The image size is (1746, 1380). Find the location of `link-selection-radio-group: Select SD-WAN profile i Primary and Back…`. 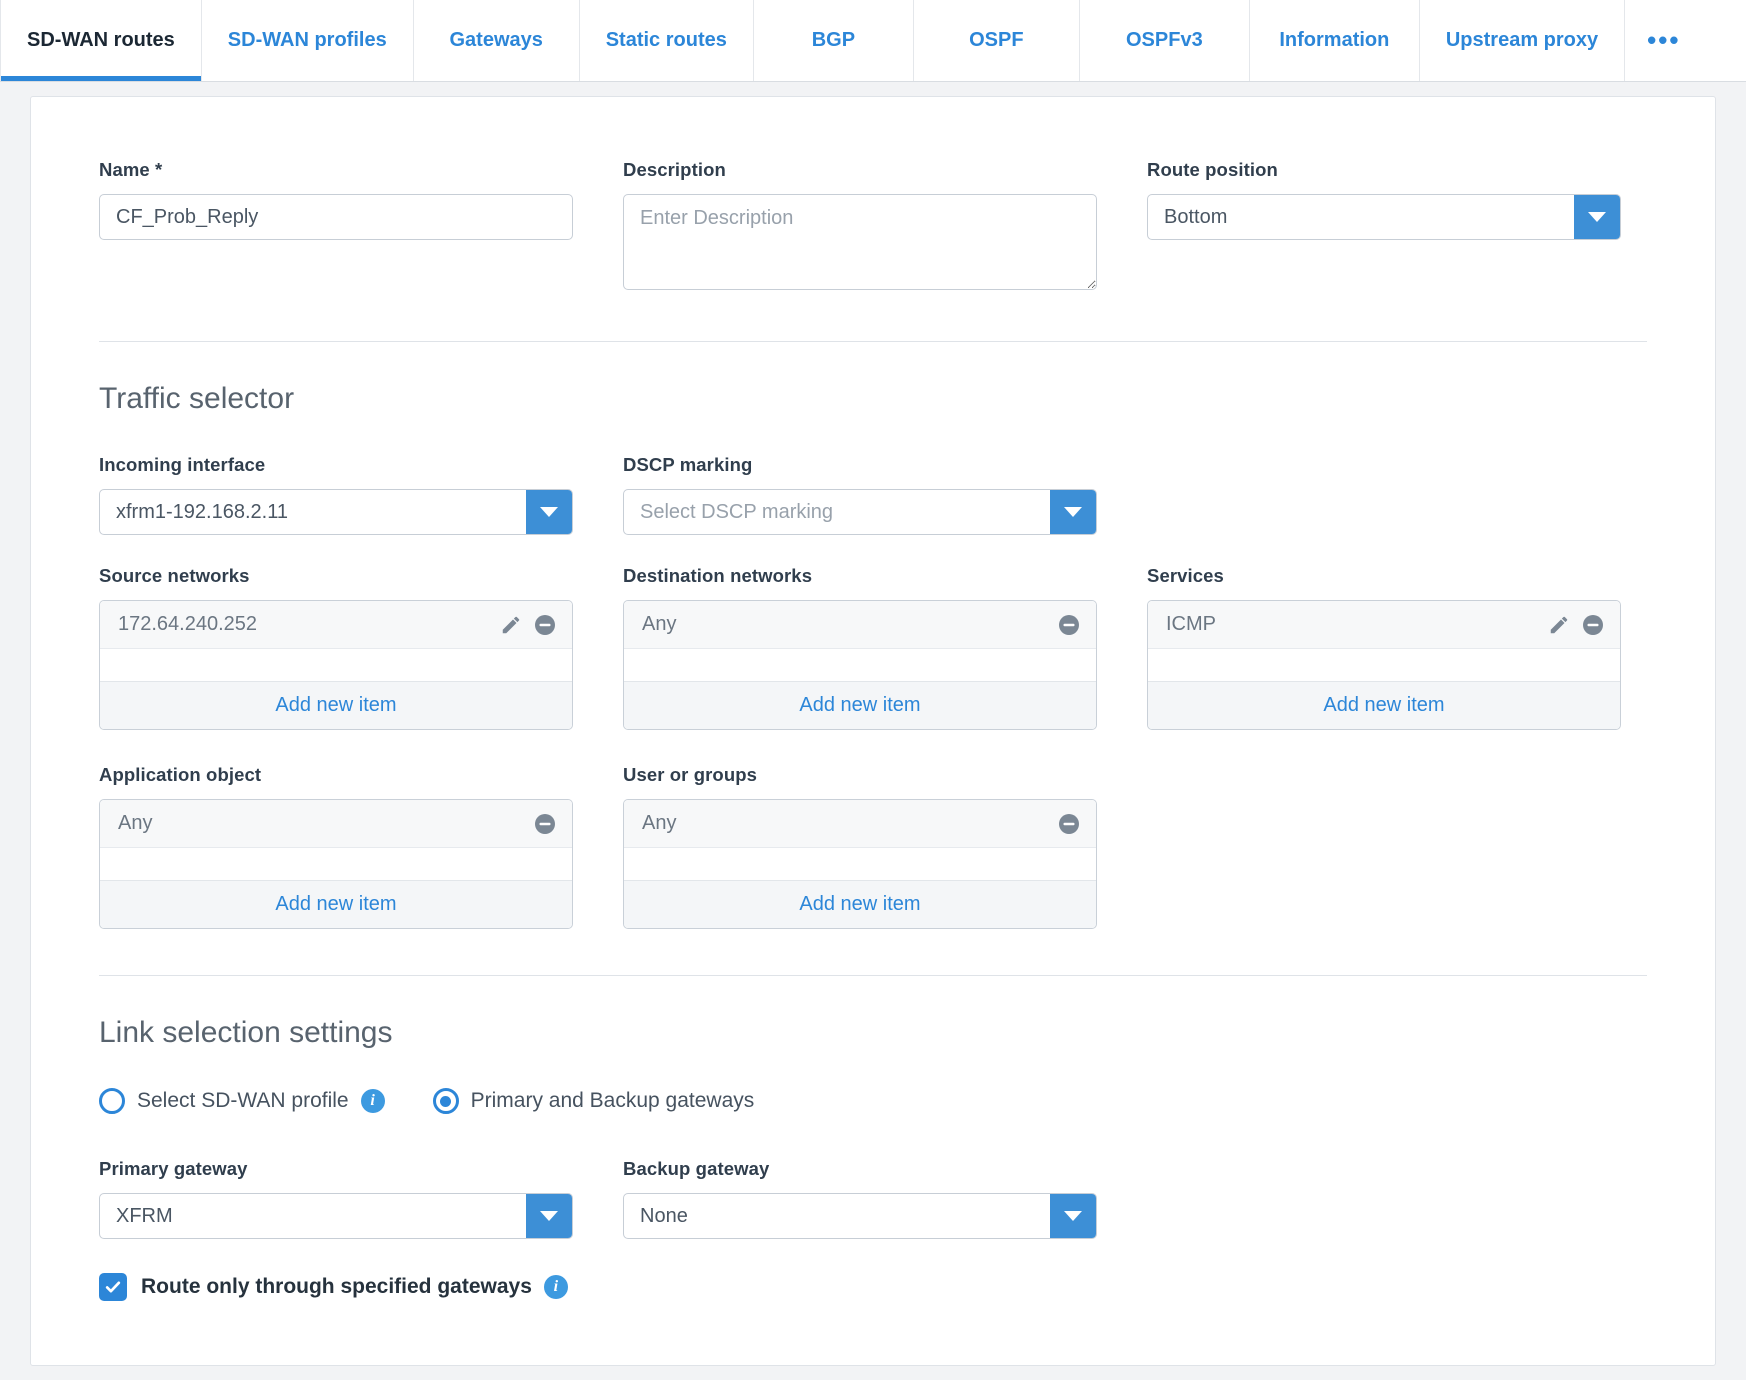

link-selection-radio-group: Select SD-WAN profile i Primary and Back… is located at coordinates (873, 1101).